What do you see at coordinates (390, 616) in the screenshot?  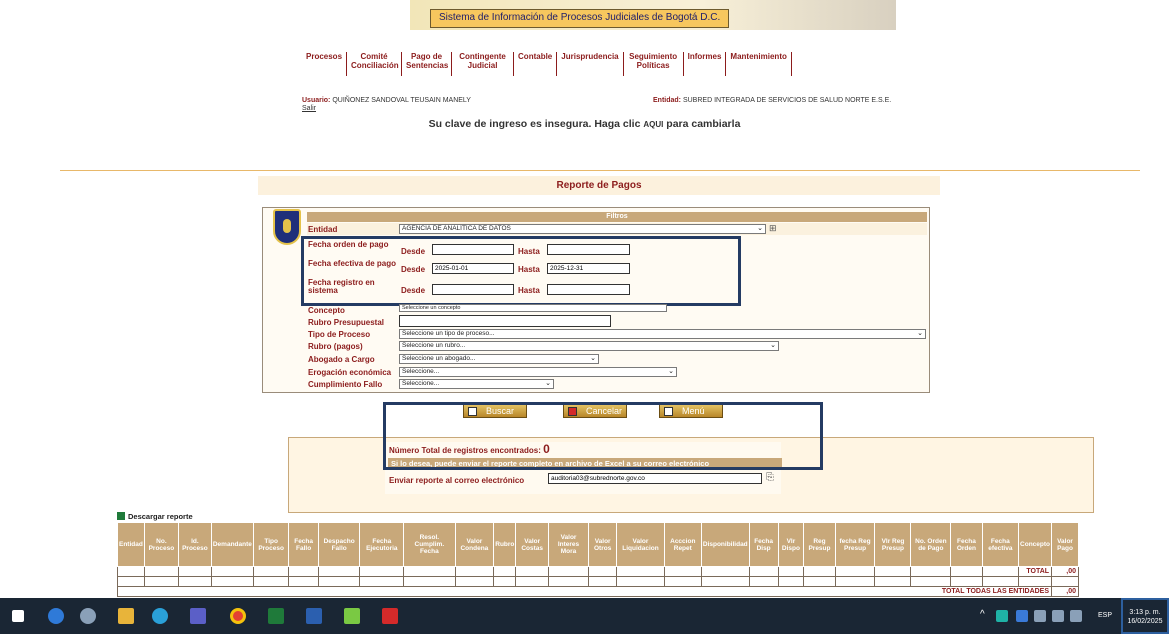 I see `acrobat-icon` at bounding box center [390, 616].